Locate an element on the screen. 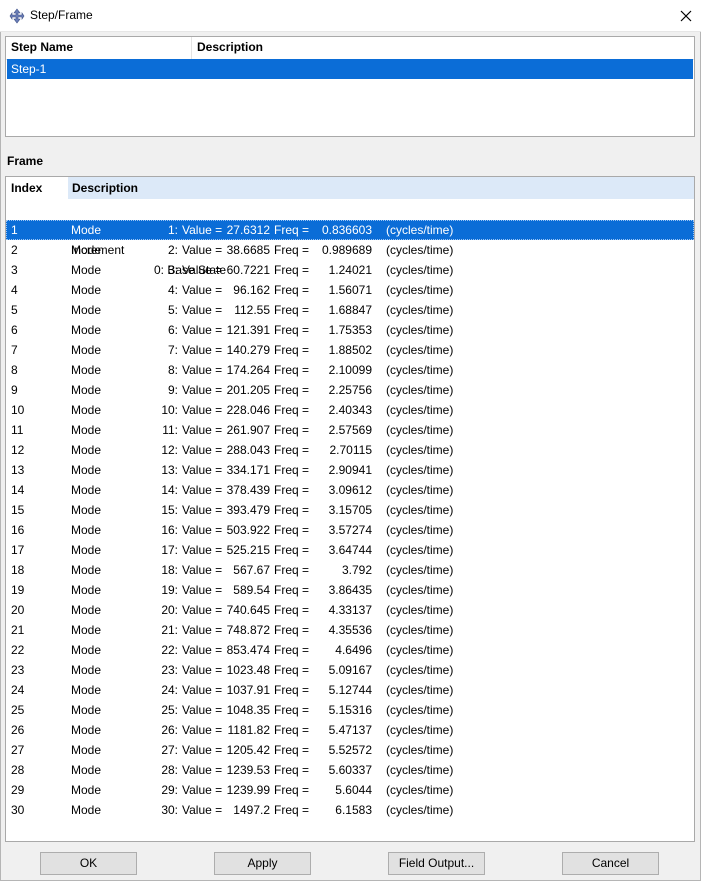  step-frame-icon is located at coordinates (17, 16).